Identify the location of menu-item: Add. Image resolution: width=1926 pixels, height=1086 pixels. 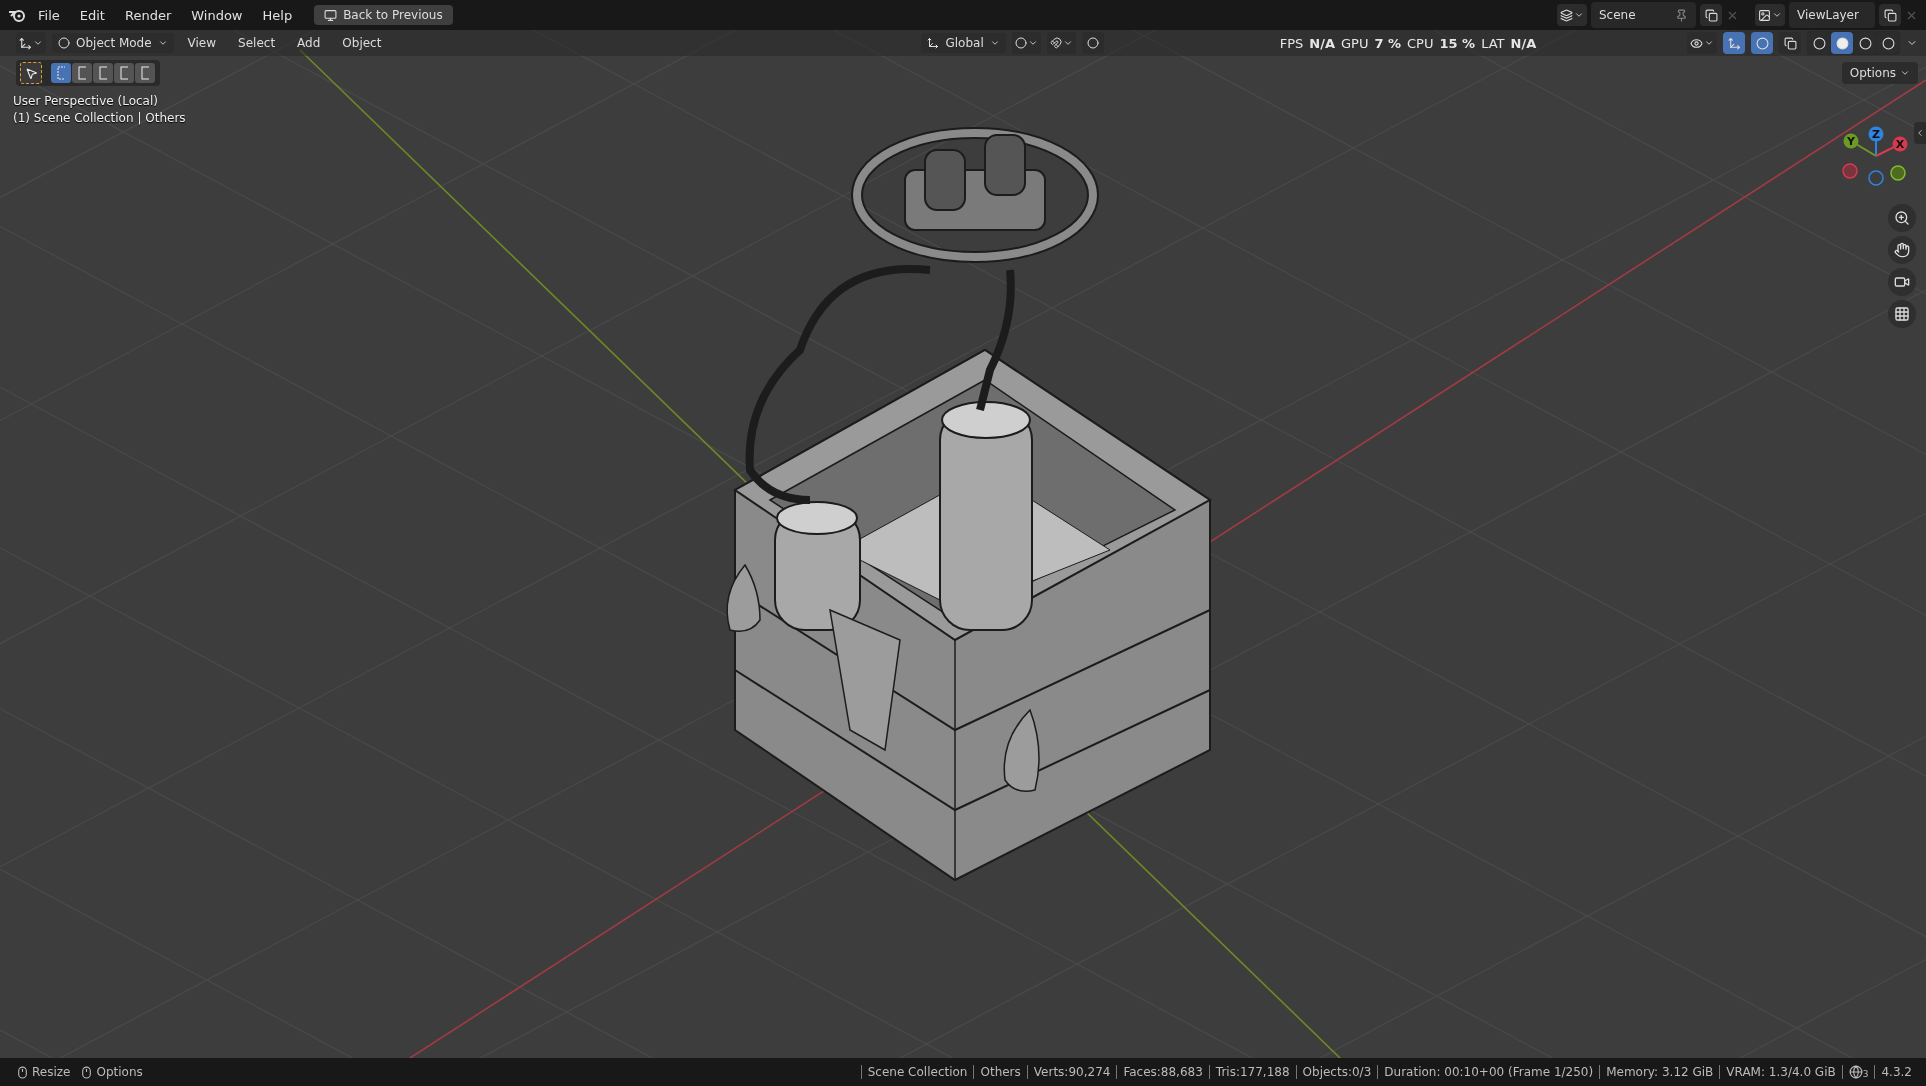
(309, 43).